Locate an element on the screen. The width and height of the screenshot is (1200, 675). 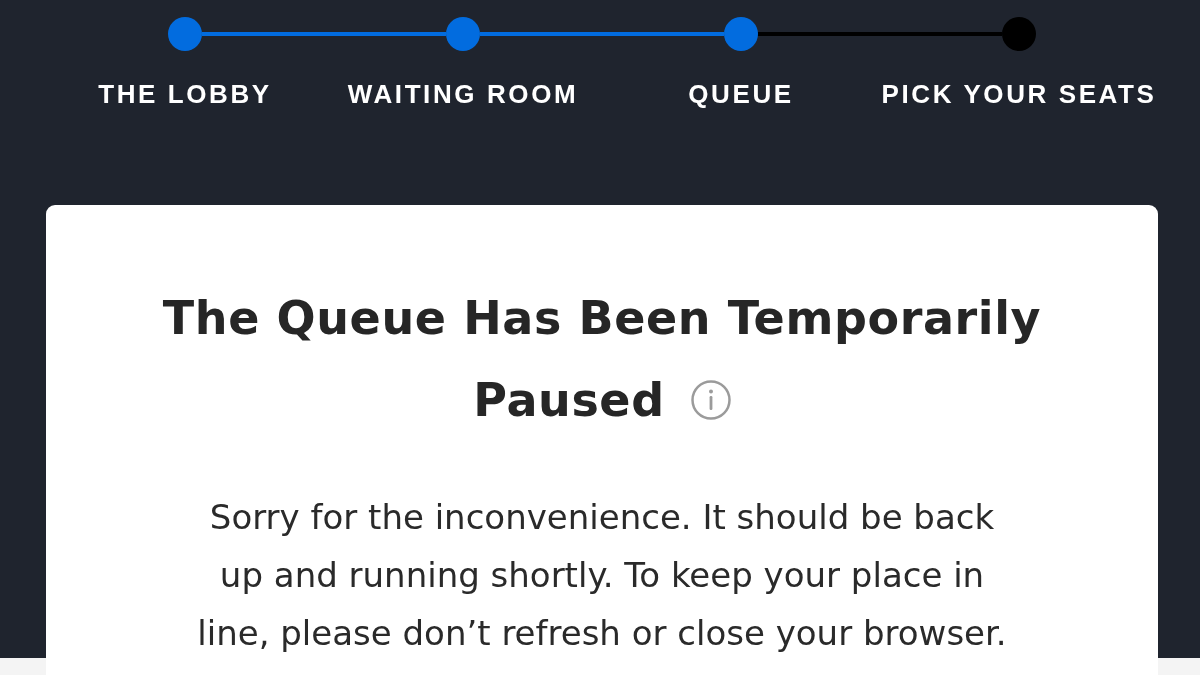
step-label: THE LOBBY is located at coordinates (185, 94).